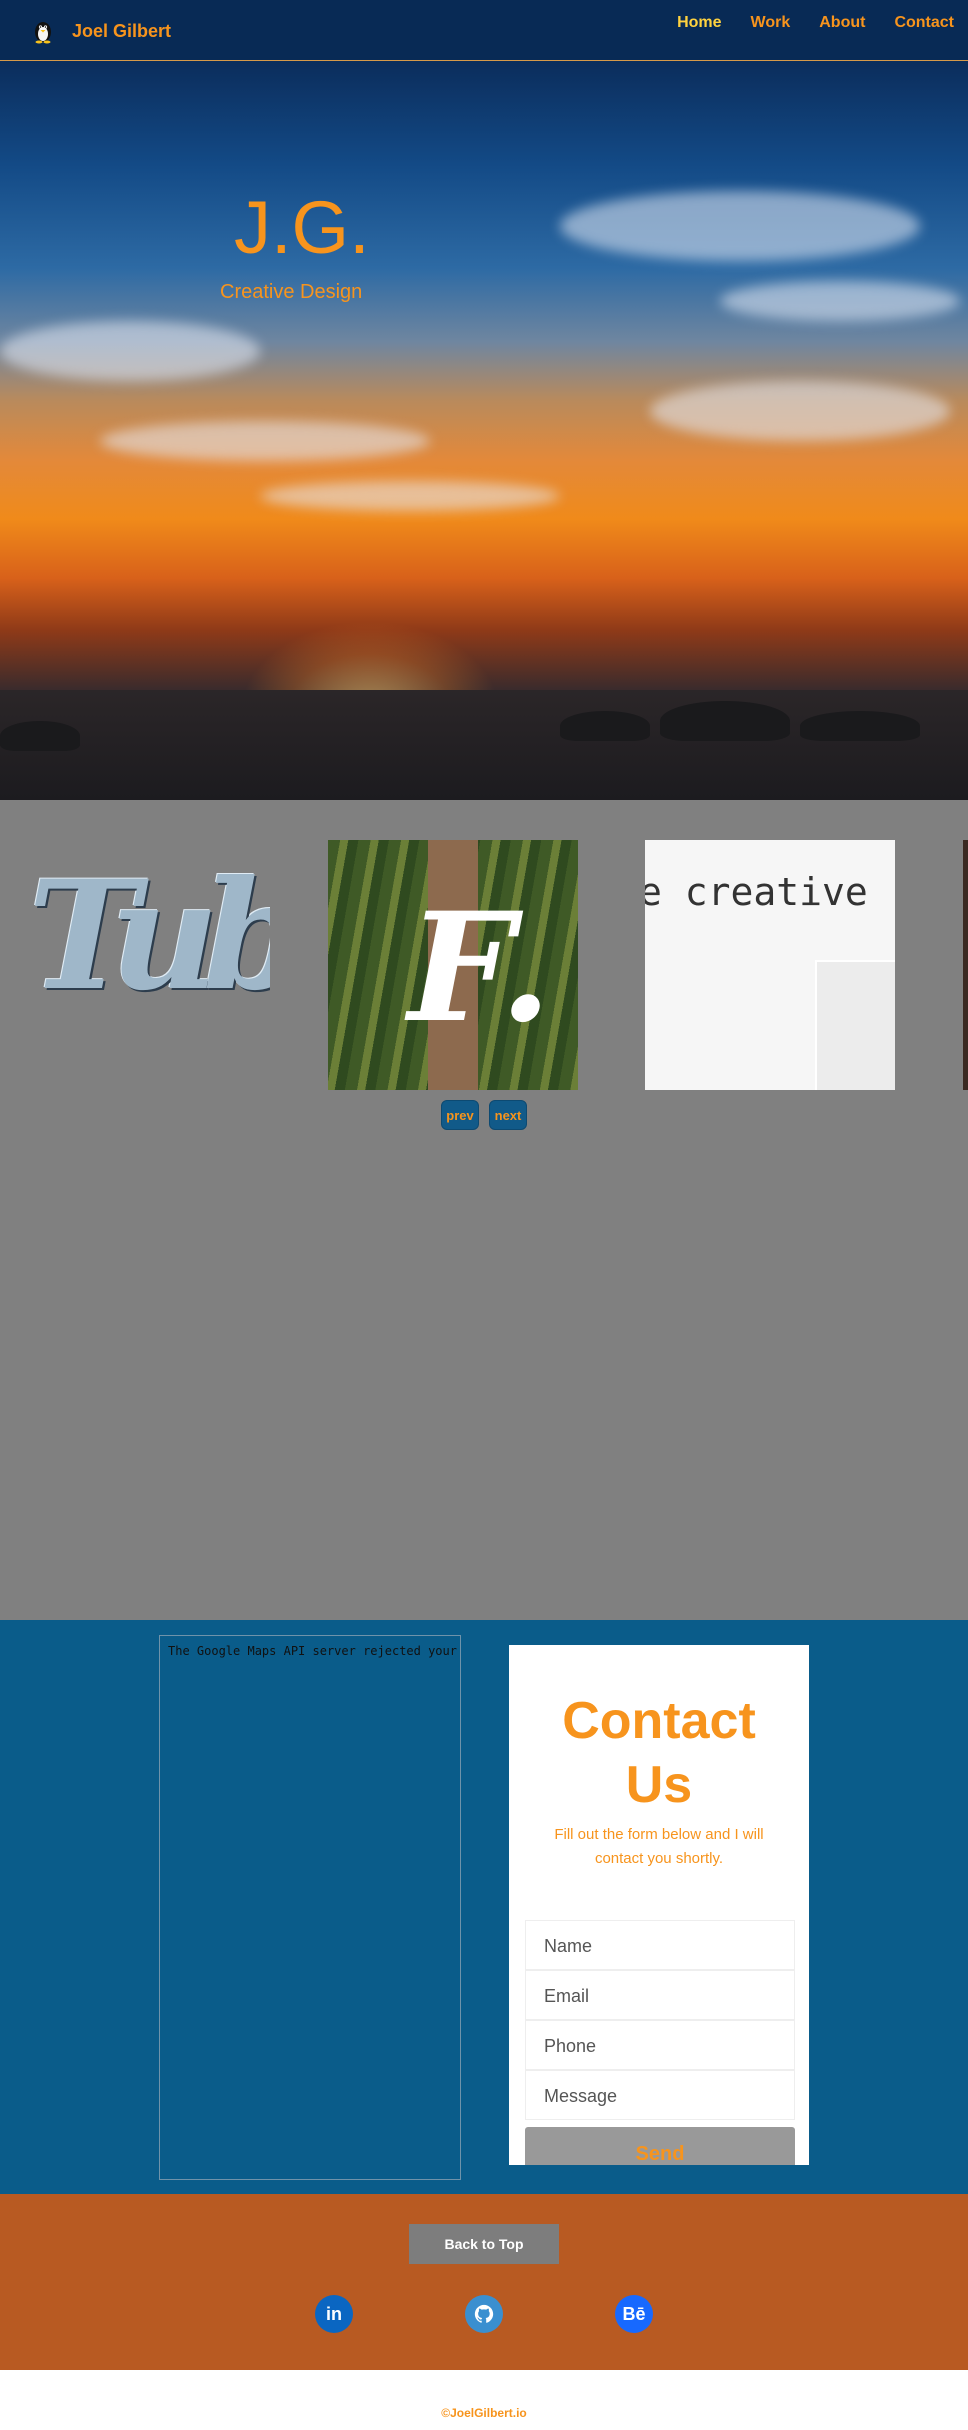  I want to click on nav-link-contact: Contact, so click(924, 23).